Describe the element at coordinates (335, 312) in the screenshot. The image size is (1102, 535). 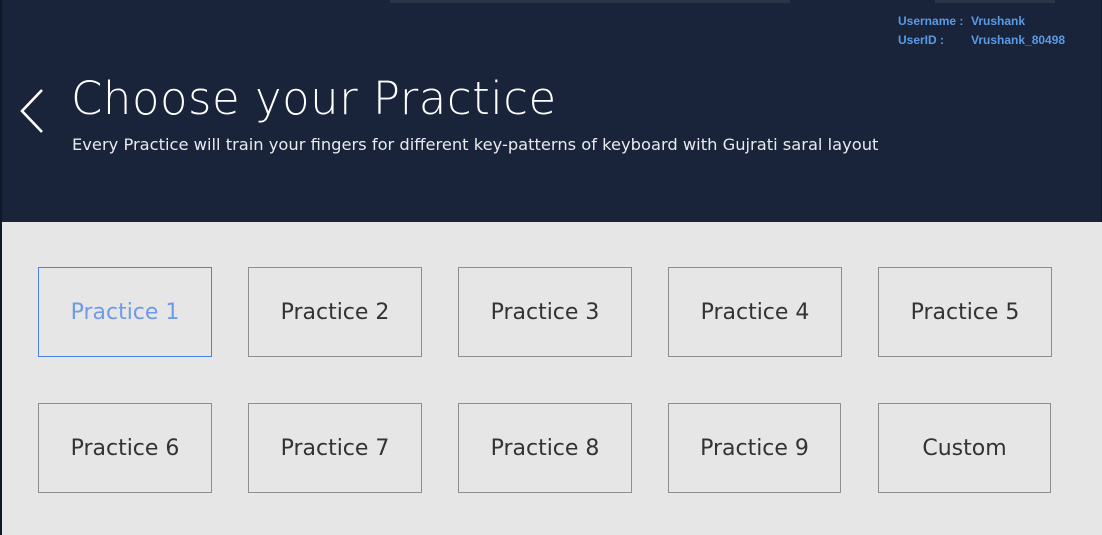
I see `practice-2-button: Practice 2` at that location.